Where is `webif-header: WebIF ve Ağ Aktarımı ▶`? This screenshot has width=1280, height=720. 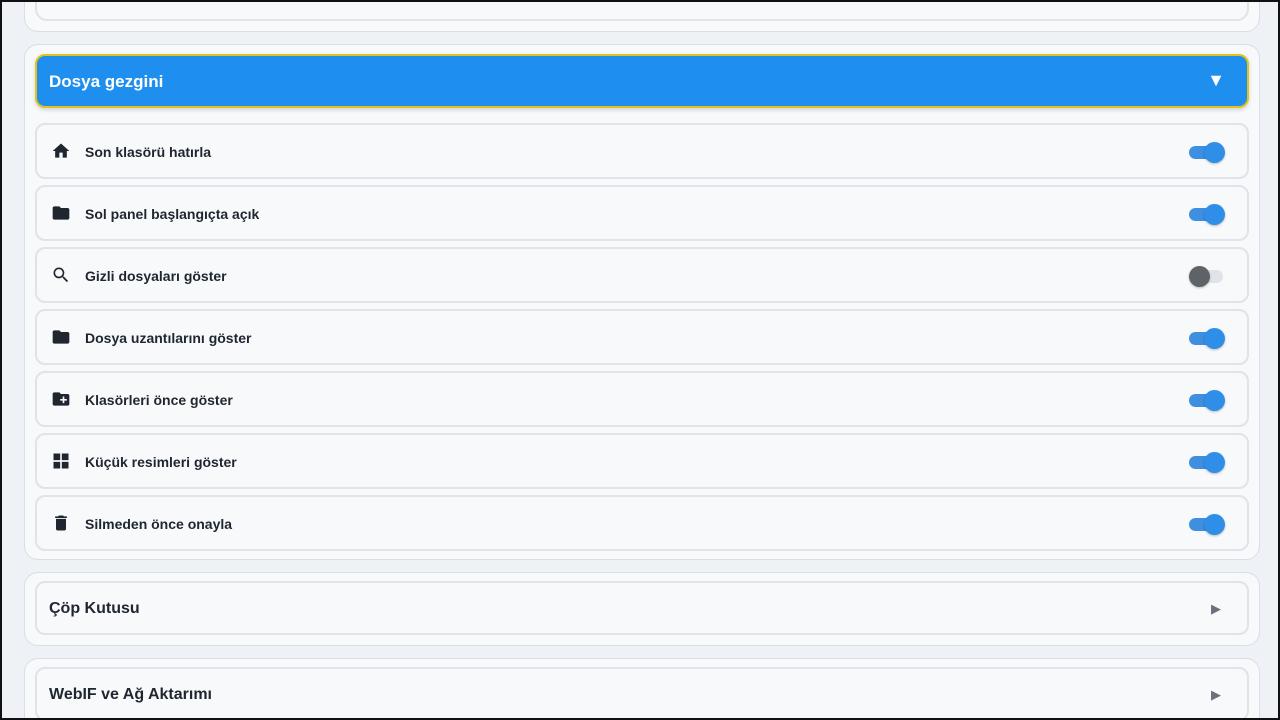 webif-header: WebIF ve Ağ Aktarımı ▶ is located at coordinates (642, 692).